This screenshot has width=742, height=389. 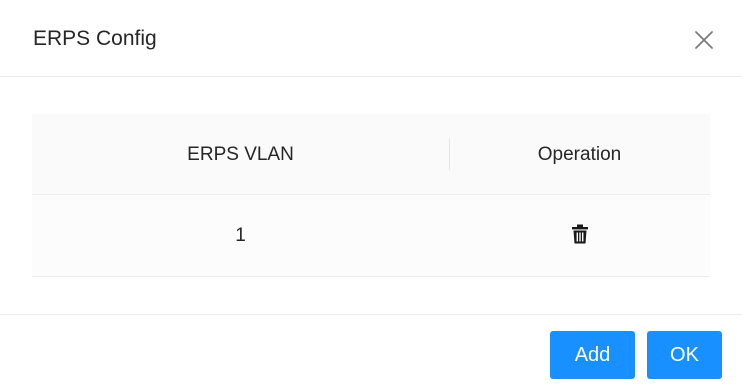 What do you see at coordinates (240, 154) in the screenshot?
I see `column-header-erps-vlan: ERPS VLAN` at bounding box center [240, 154].